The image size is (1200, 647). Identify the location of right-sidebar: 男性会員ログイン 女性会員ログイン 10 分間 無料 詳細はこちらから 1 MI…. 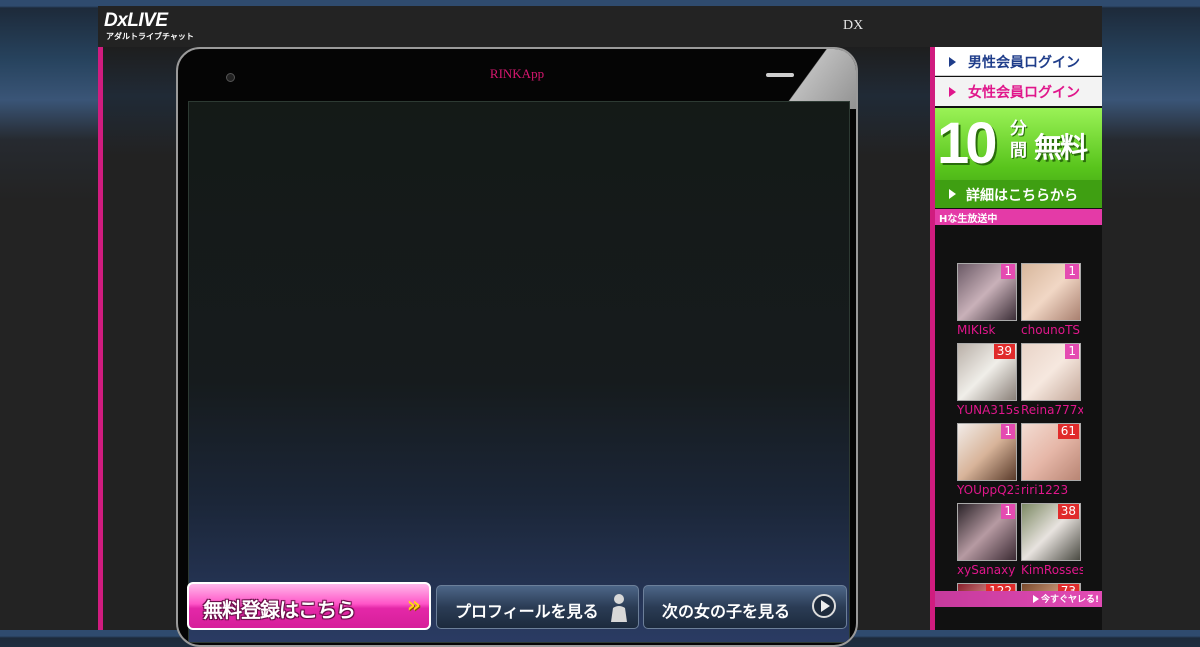
(1018, 338).